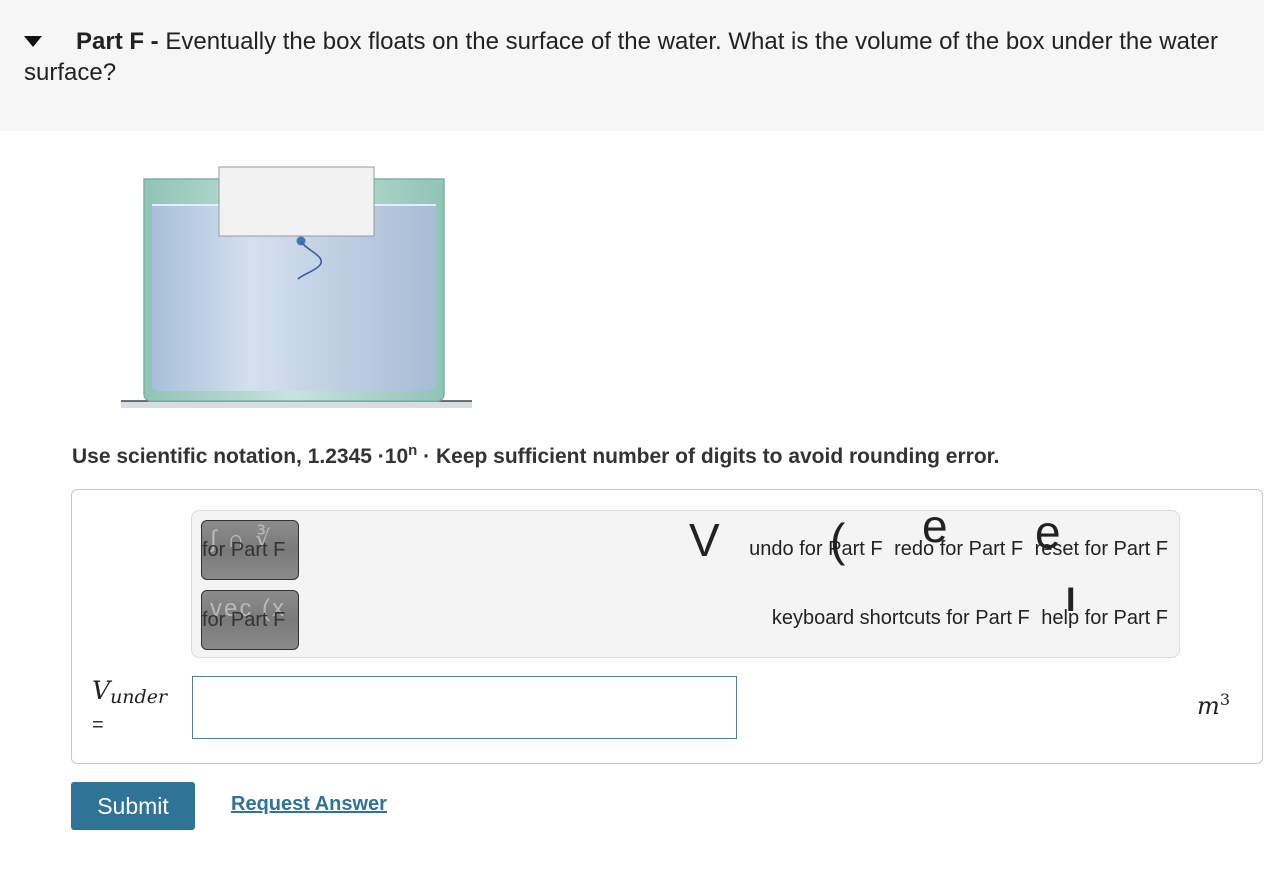 This screenshot has height=880, width=1264. What do you see at coordinates (704, 540) in the screenshot?
I see `undo-icon: V` at bounding box center [704, 540].